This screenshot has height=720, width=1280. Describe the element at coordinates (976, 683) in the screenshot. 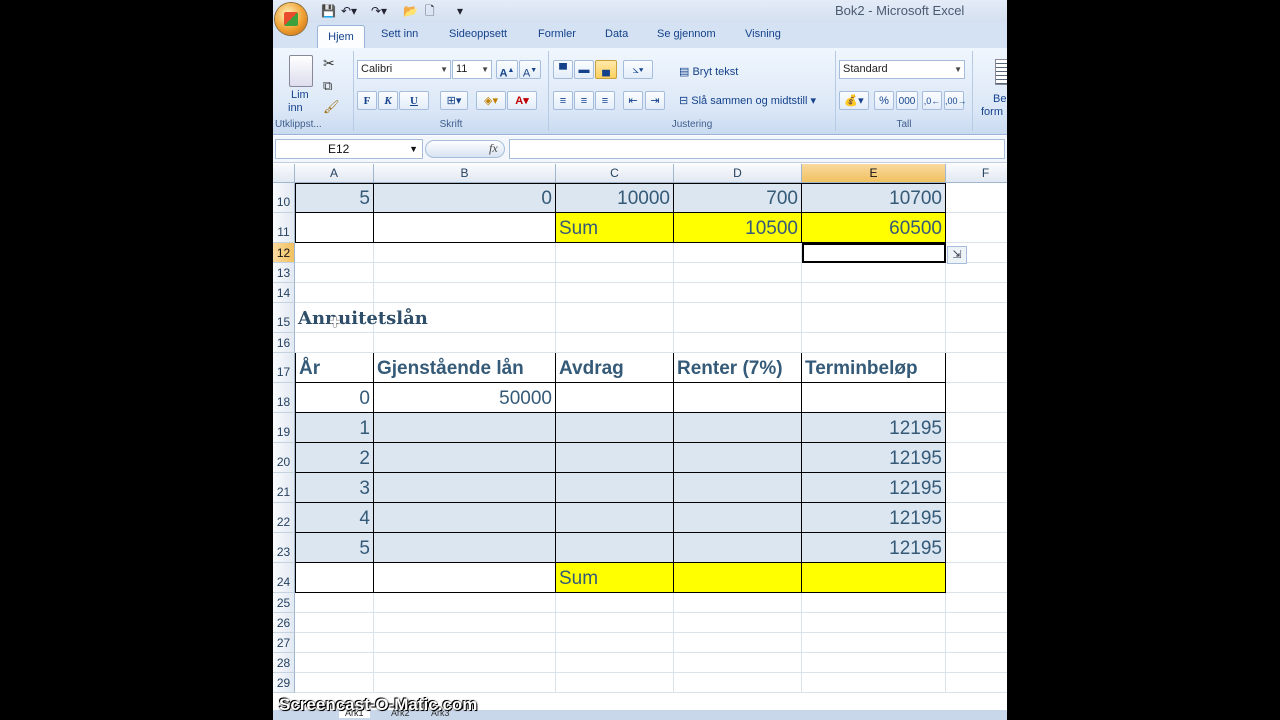

I see `cell-f29` at that location.